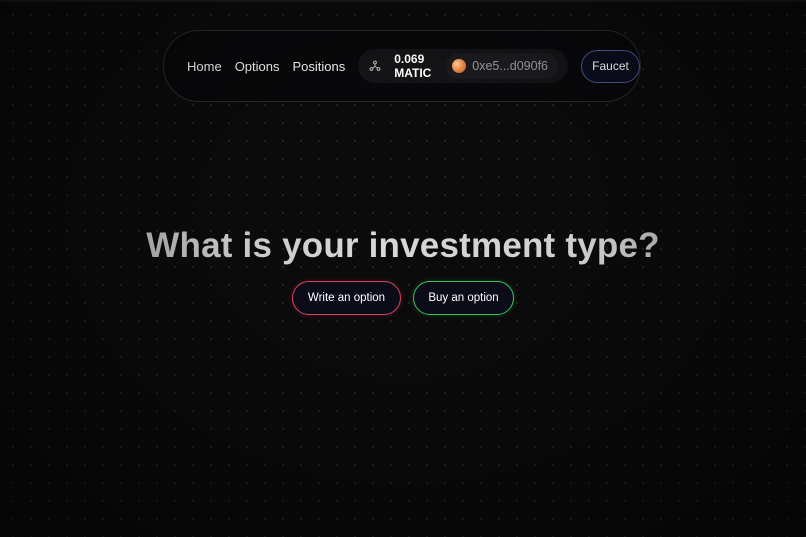 This screenshot has height=537, width=806. I want to click on nav-link-positions: Positions, so click(319, 66).